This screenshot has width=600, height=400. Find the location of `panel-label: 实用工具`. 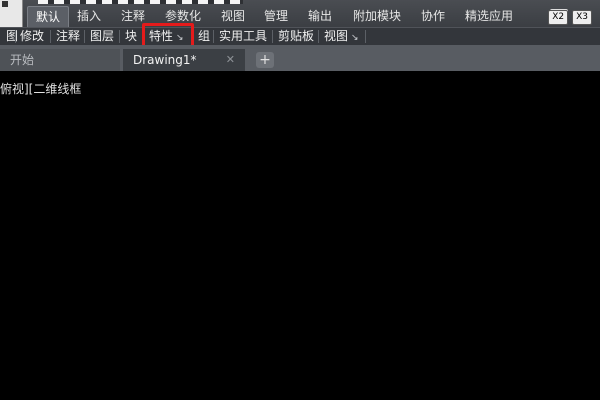

panel-label: 实用工具 is located at coordinates (243, 36).